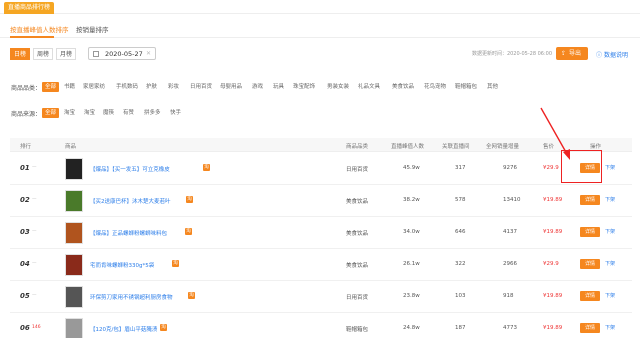 This screenshot has height=338, width=640. Describe the element at coordinates (572, 53) in the screenshot. I see `export-button: ⇪ 导出` at that location.